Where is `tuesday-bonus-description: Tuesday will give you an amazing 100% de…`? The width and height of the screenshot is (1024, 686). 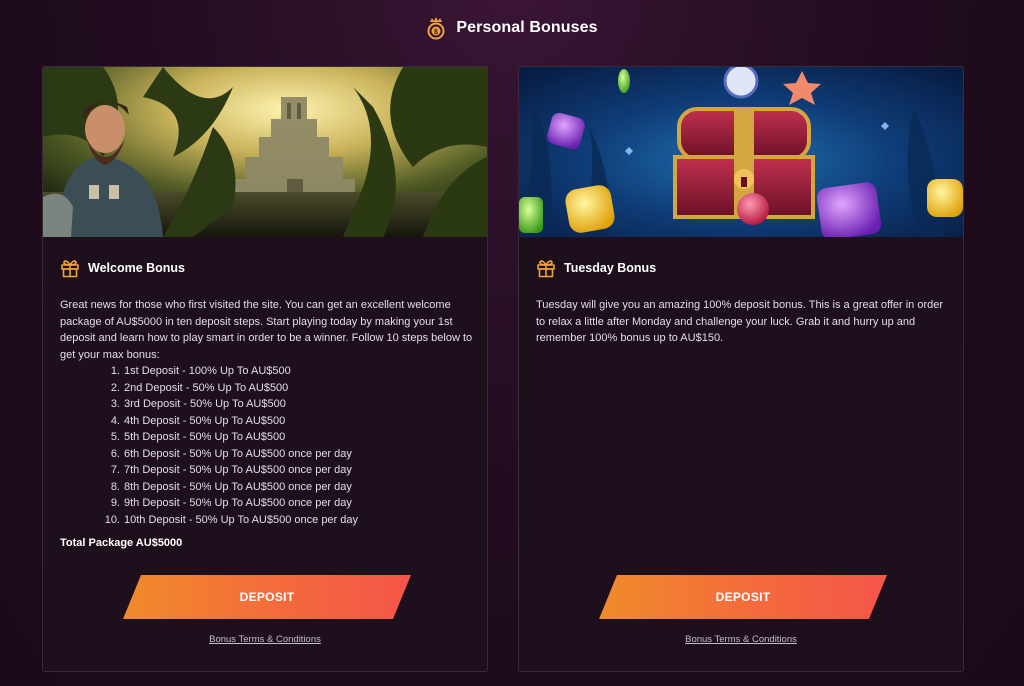 tuesday-bonus-description: Tuesday will give you an amazing 100% de… is located at coordinates (740, 321).